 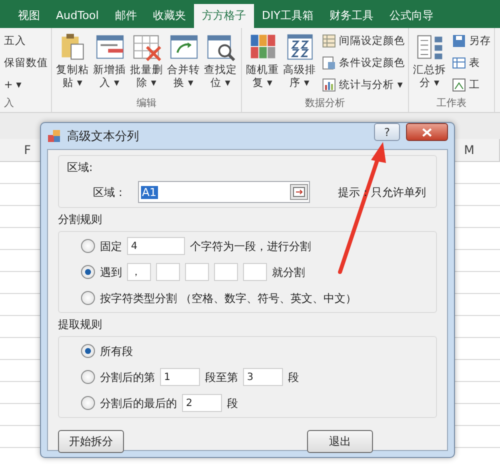 I want to click on ribbon-button: 随机重 复 ▾, so click(x=262, y=64).